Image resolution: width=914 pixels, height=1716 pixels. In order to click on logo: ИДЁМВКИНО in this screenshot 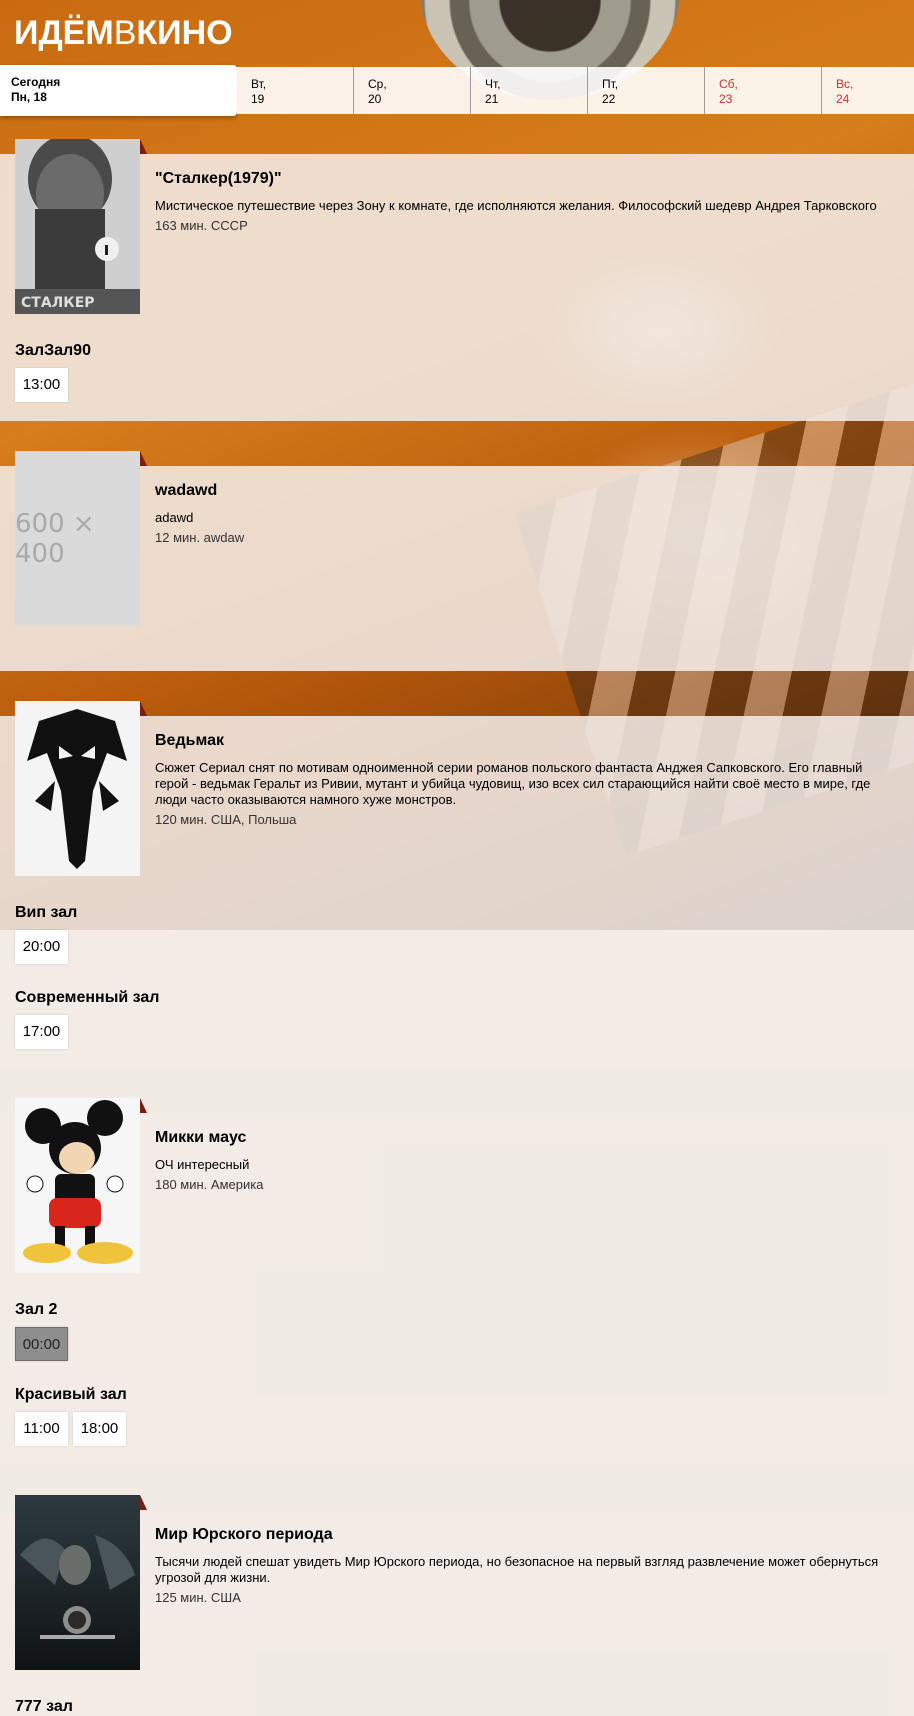, I will do `click(457, 33)`.